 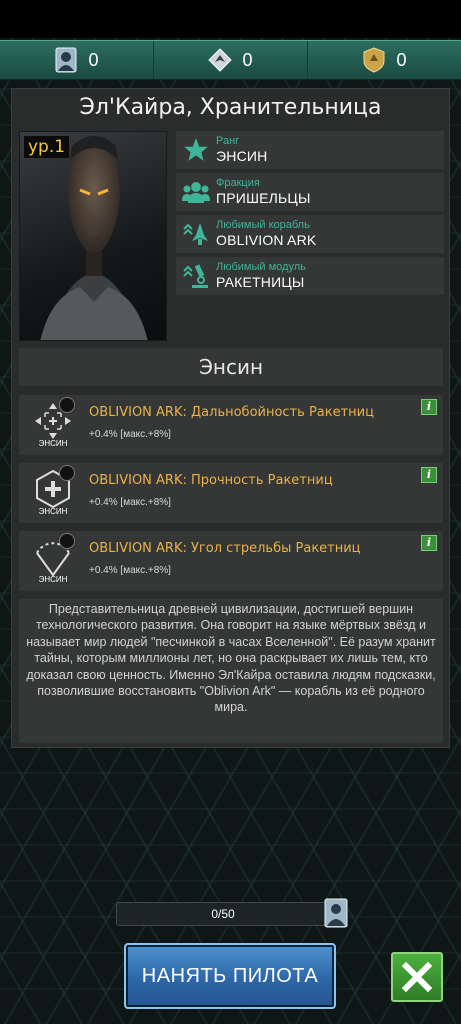 What do you see at coordinates (223, 914) in the screenshot?
I see `pilot-cards-progress: 0/50` at bounding box center [223, 914].